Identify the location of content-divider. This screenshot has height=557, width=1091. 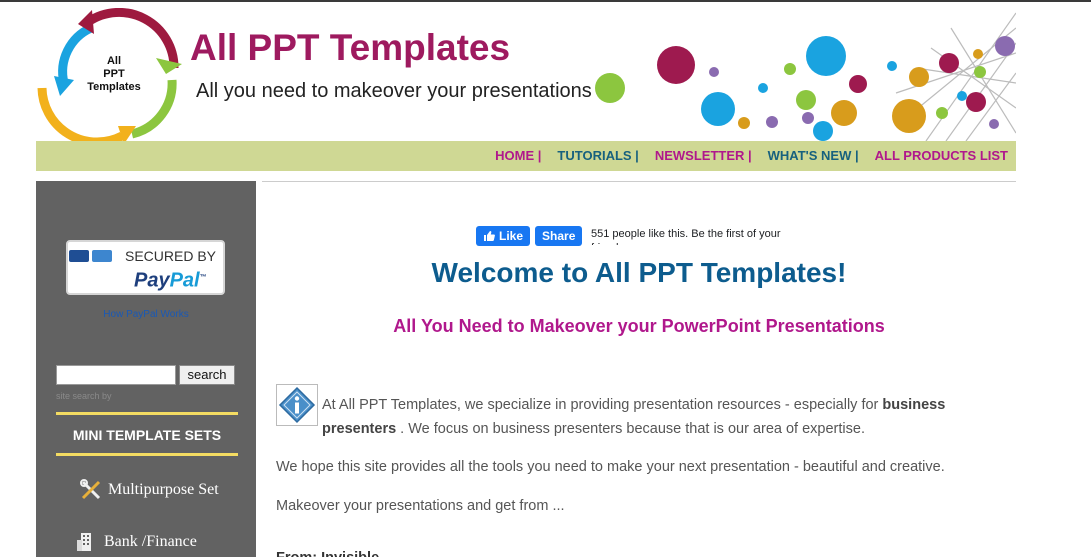
(639, 181).